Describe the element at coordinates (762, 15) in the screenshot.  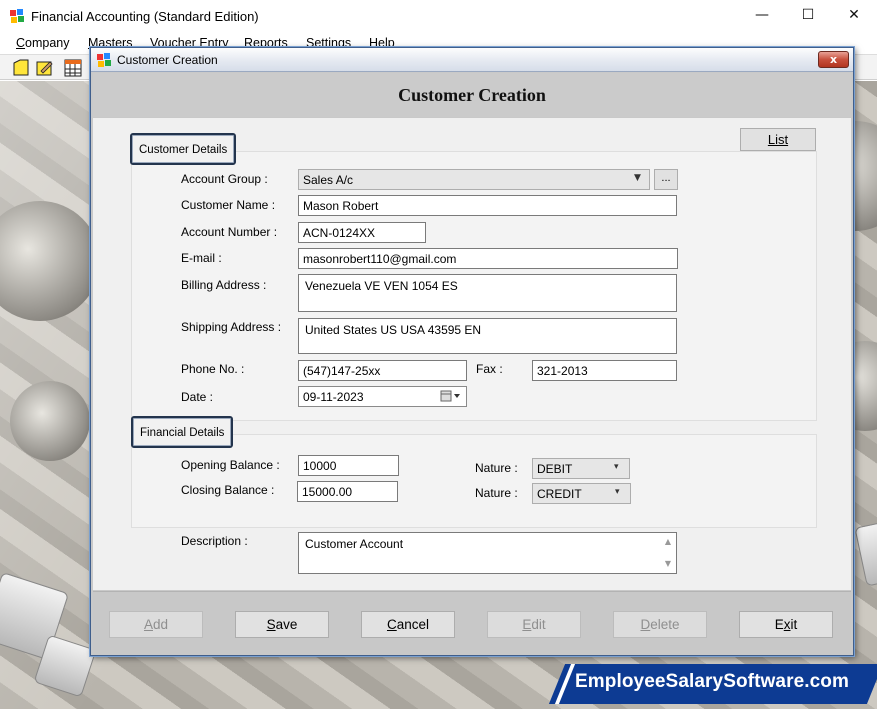
I see `minimize-button: —` at that location.